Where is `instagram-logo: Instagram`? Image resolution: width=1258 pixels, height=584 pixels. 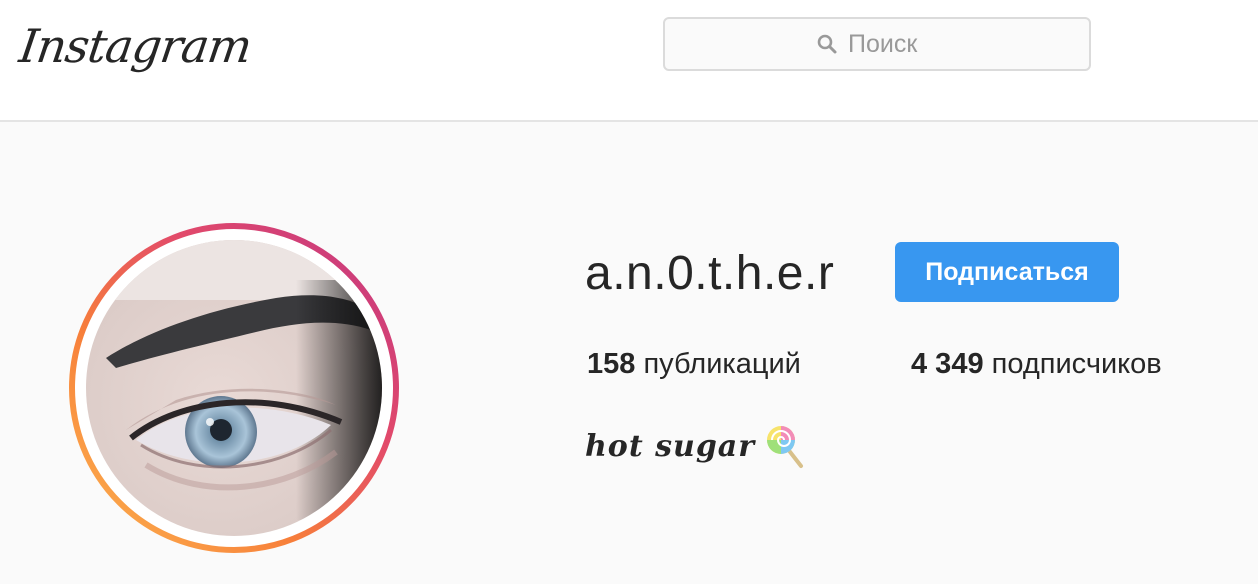 instagram-logo: Instagram is located at coordinates (135, 46).